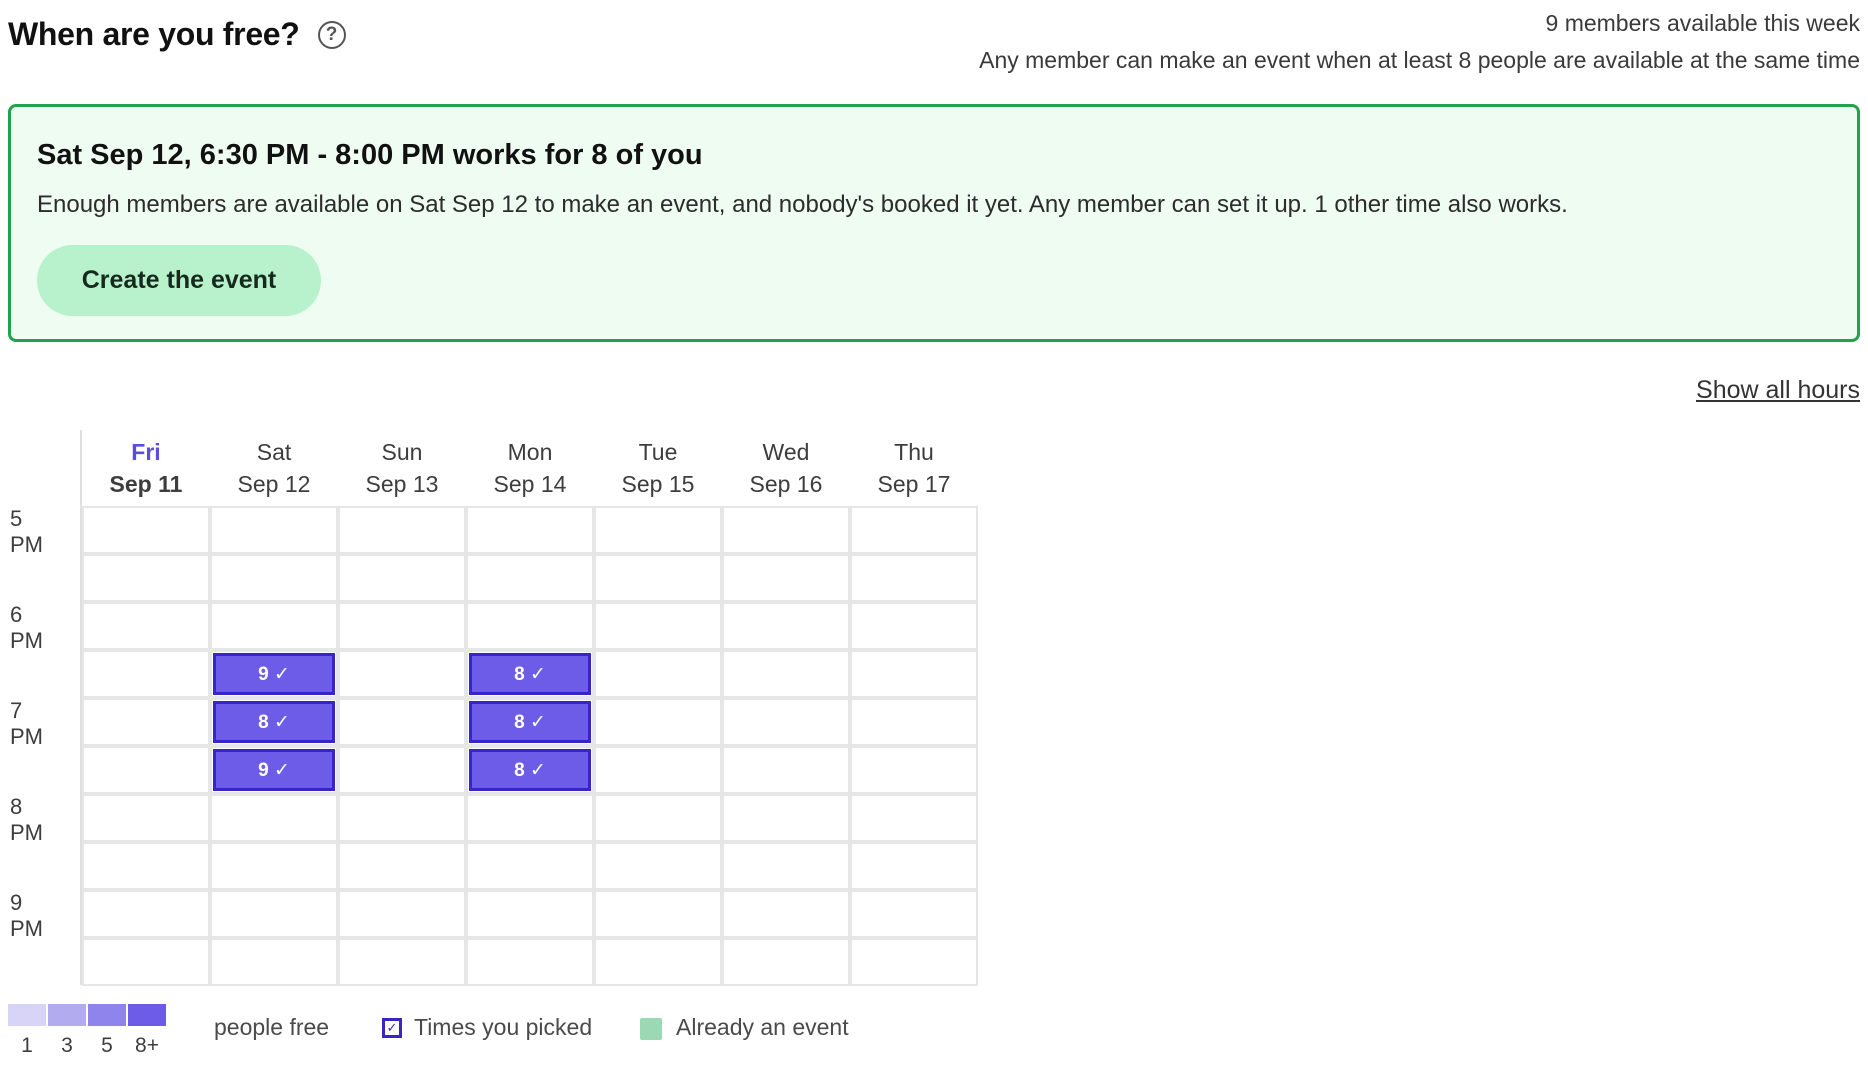  Describe the element at coordinates (26, 627) in the screenshot. I see `time-label: 6 PM` at that location.